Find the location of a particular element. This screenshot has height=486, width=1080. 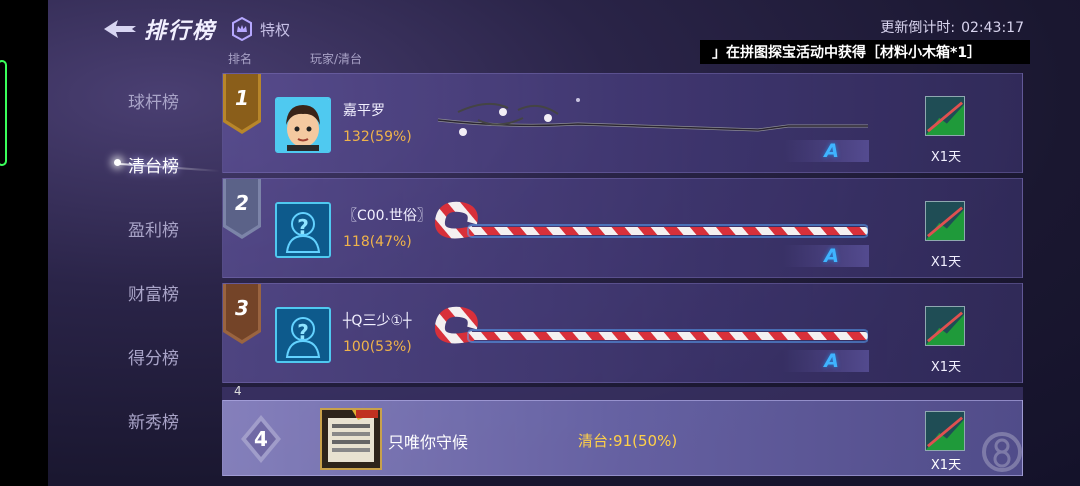

player-avatar is located at coordinates (303, 125).